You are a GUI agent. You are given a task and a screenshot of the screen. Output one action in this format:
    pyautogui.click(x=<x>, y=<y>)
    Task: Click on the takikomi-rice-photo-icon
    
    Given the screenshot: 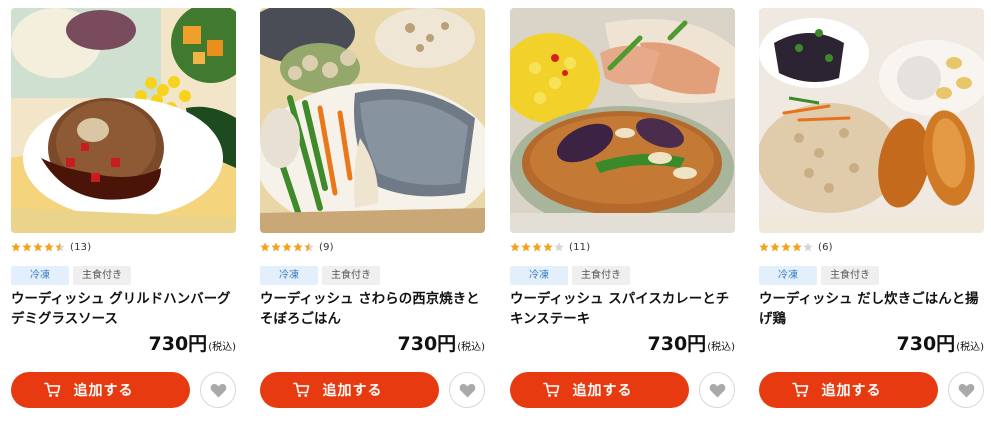 What is the action you would take?
    pyautogui.click(x=871, y=120)
    